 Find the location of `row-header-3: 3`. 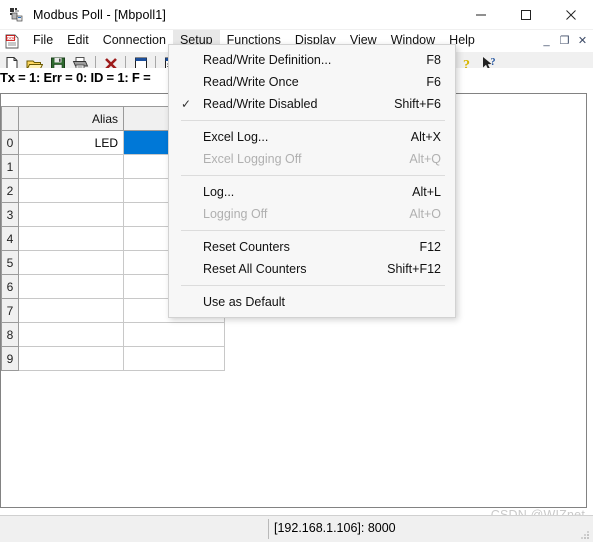

row-header-3: 3 is located at coordinates (10, 214).